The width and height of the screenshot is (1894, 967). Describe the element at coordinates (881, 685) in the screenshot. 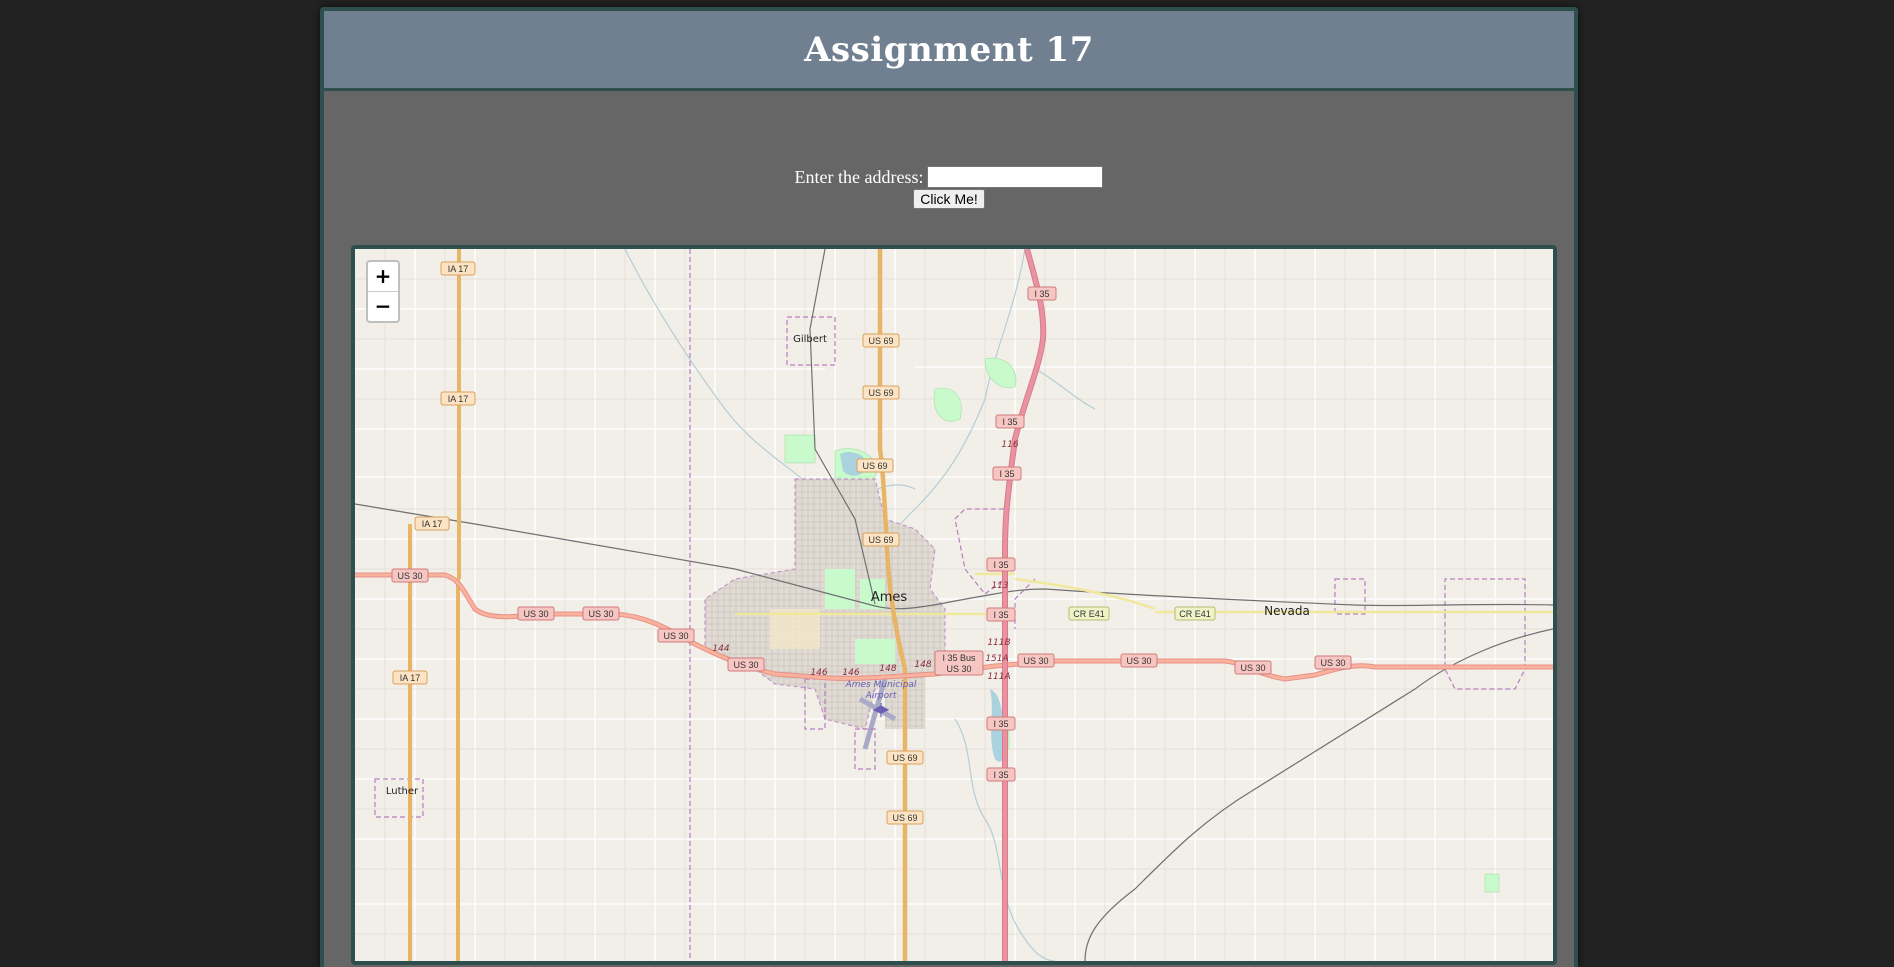

I see `label-airport-1: Ames Municipal` at that location.